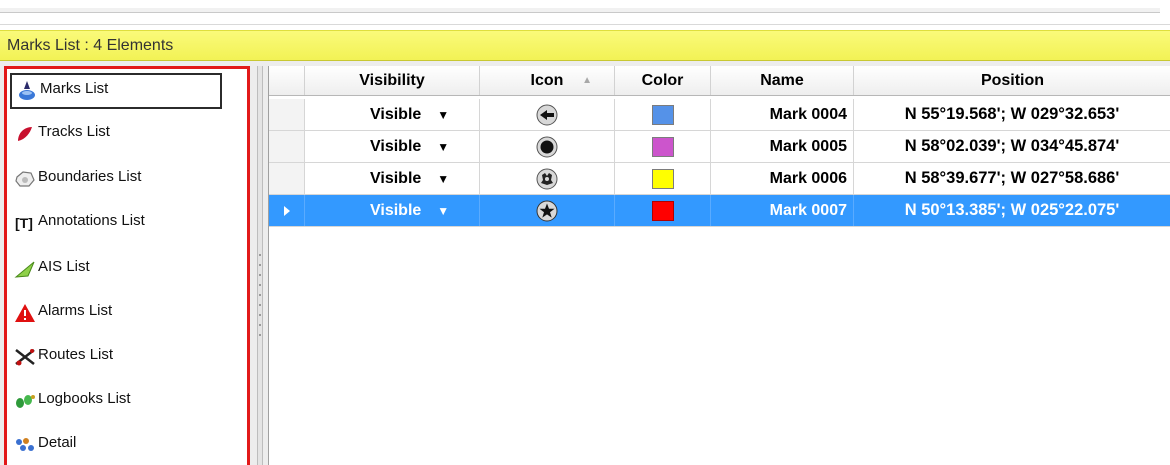  Describe the element at coordinates (782, 210) in the screenshot. I see `mark-name: Mark 0007` at that location.